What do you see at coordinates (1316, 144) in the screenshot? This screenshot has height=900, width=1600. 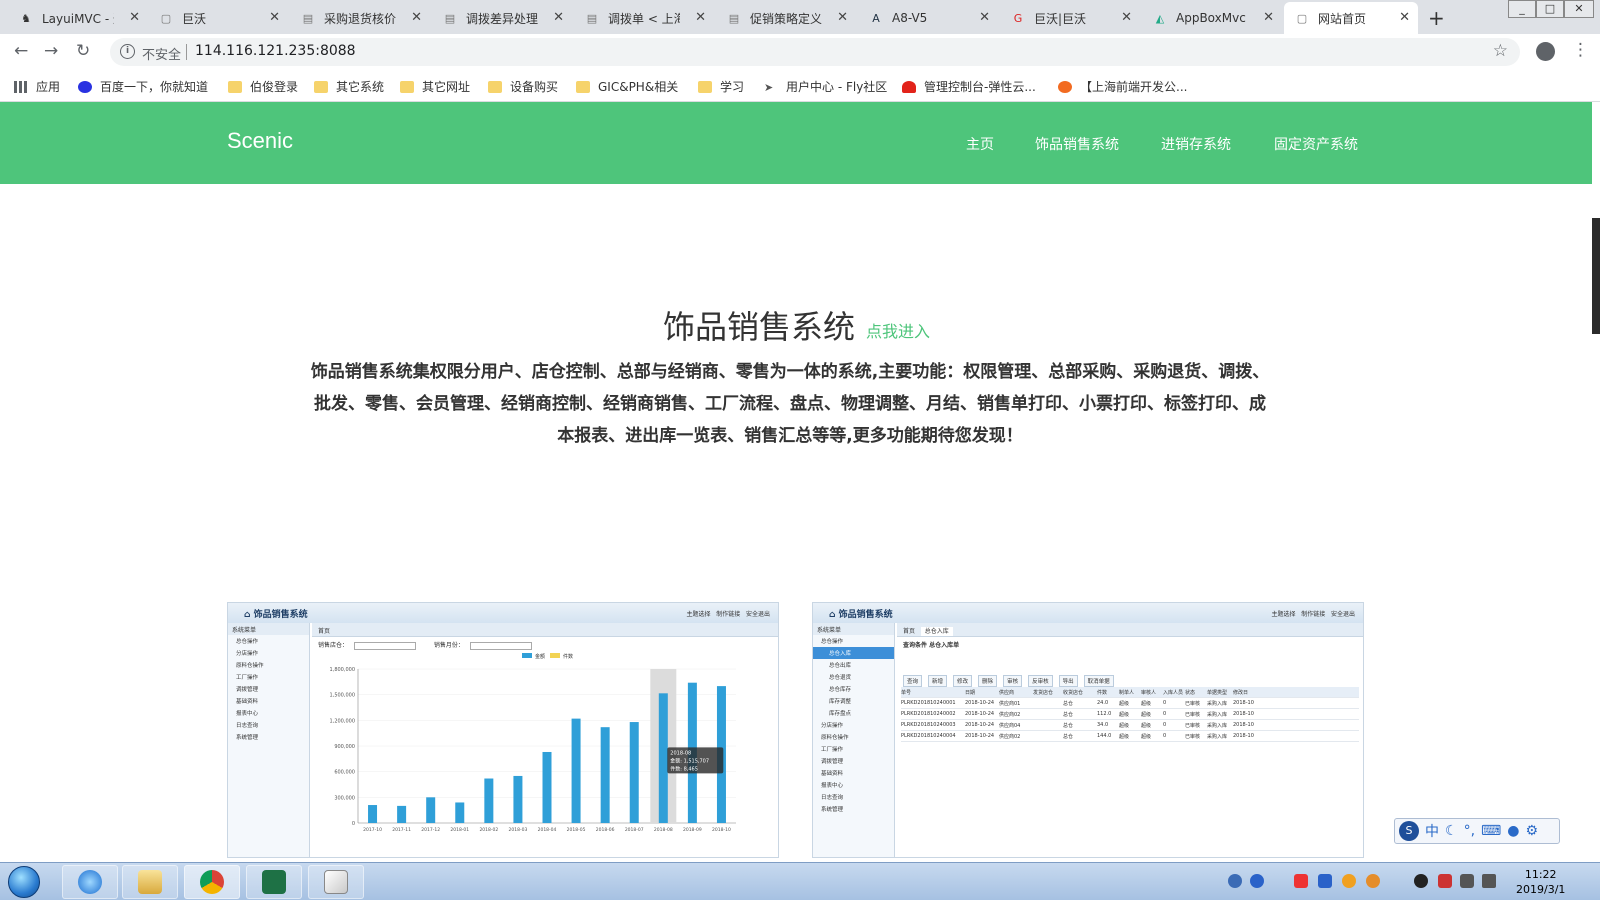 I see `nav-fixed-assets: 固定资产系统` at bounding box center [1316, 144].